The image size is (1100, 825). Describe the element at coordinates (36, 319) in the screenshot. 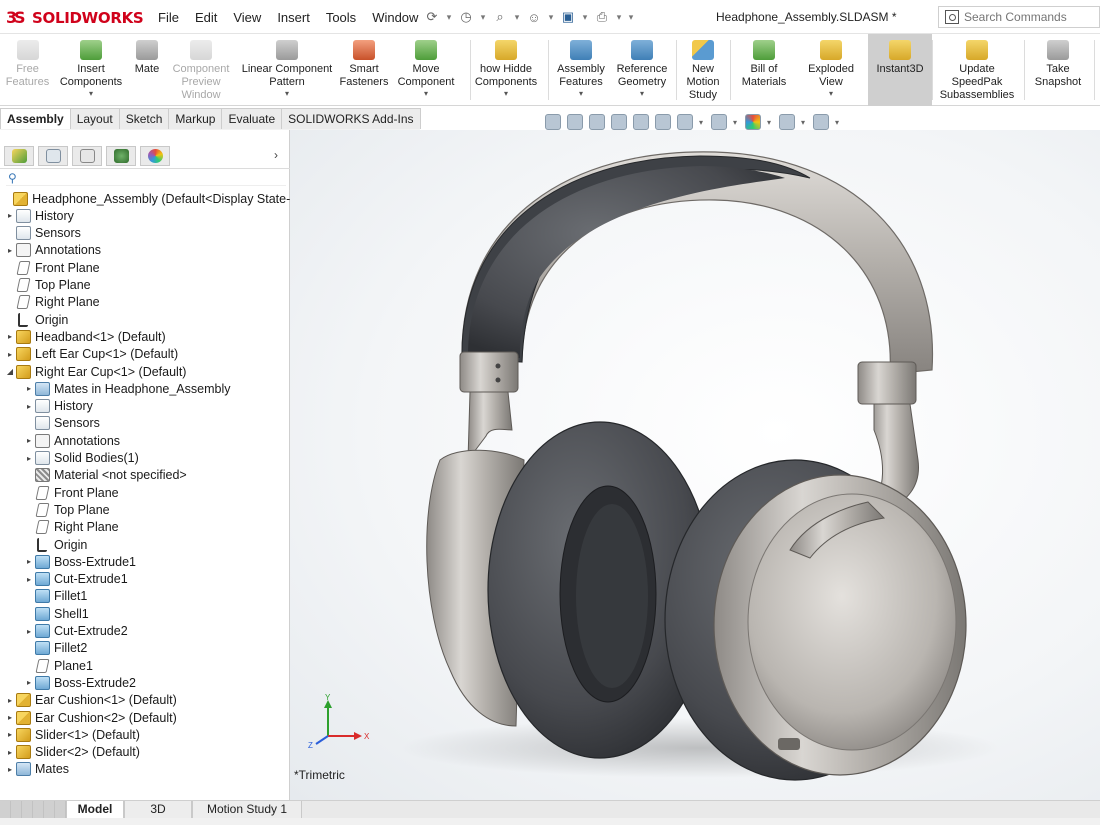

I see `tree-node: Origin` at that location.